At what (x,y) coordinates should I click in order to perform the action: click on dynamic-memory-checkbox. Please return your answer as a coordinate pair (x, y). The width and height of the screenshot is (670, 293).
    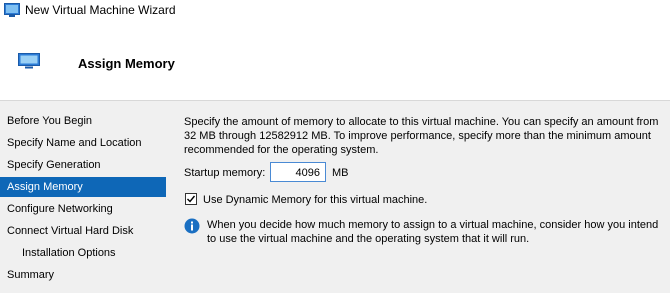
    Looking at the image, I should click on (191, 199).